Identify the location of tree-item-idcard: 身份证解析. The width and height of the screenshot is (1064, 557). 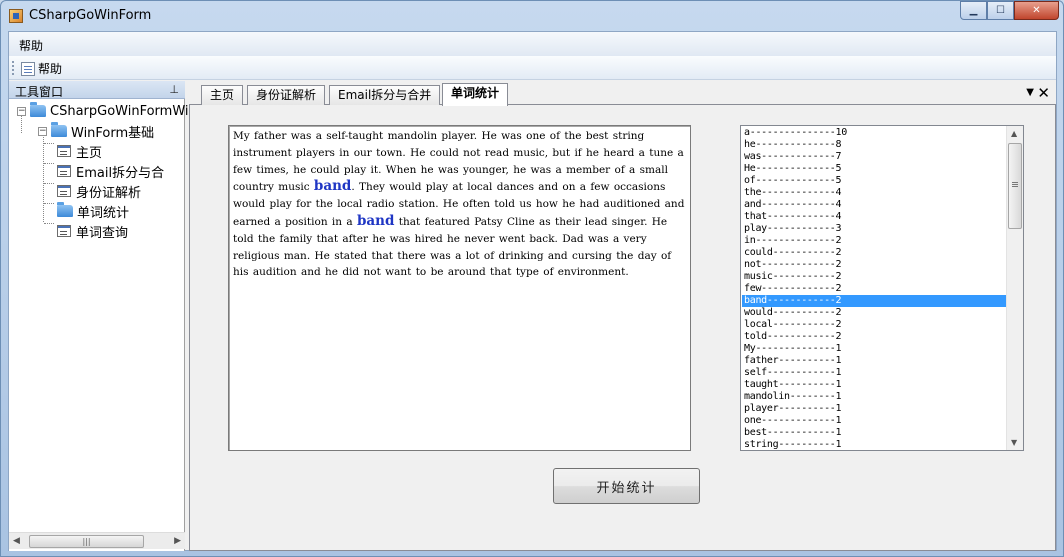
(99, 191).